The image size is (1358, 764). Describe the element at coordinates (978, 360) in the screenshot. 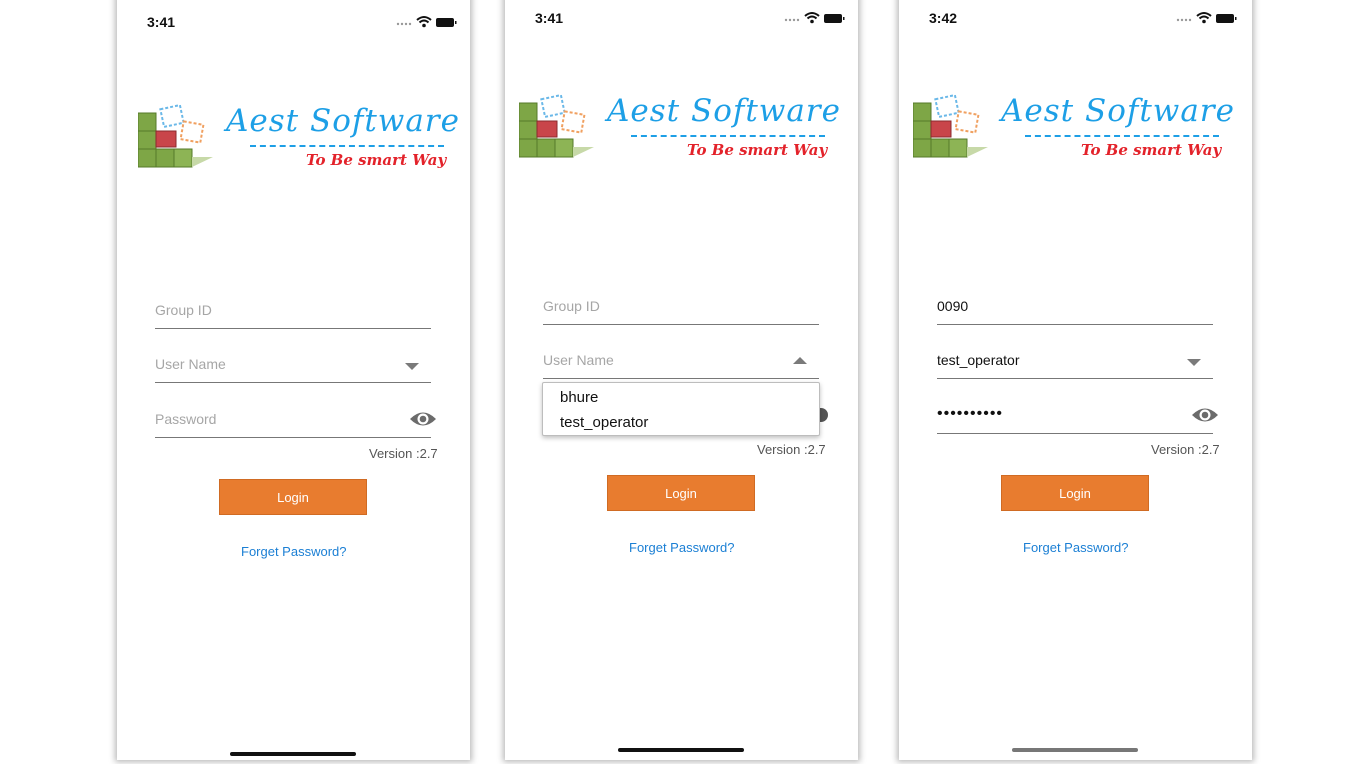

I see `user-name-value: test_operator` at that location.